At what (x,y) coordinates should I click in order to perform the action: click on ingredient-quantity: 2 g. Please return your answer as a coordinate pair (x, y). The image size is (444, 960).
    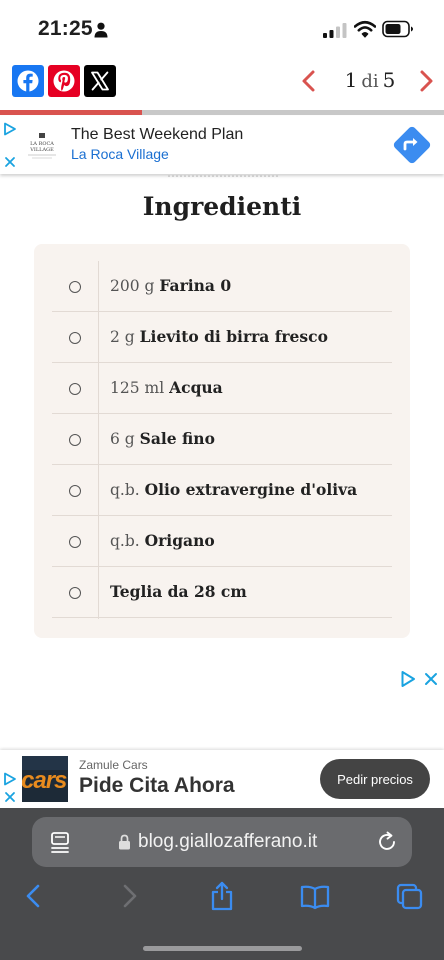
    Looking at the image, I should click on (122, 337).